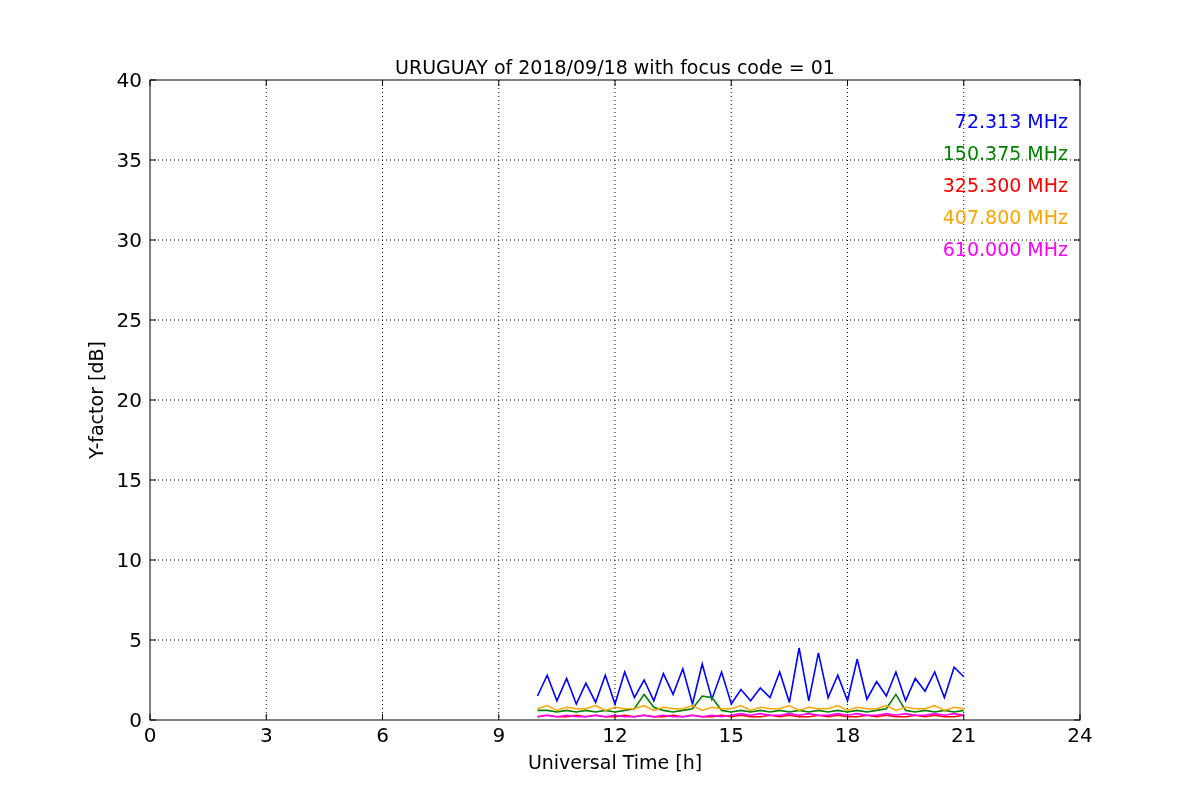  What do you see at coordinates (1080, 735) in the screenshot?
I see `x-tick-label: 24` at bounding box center [1080, 735].